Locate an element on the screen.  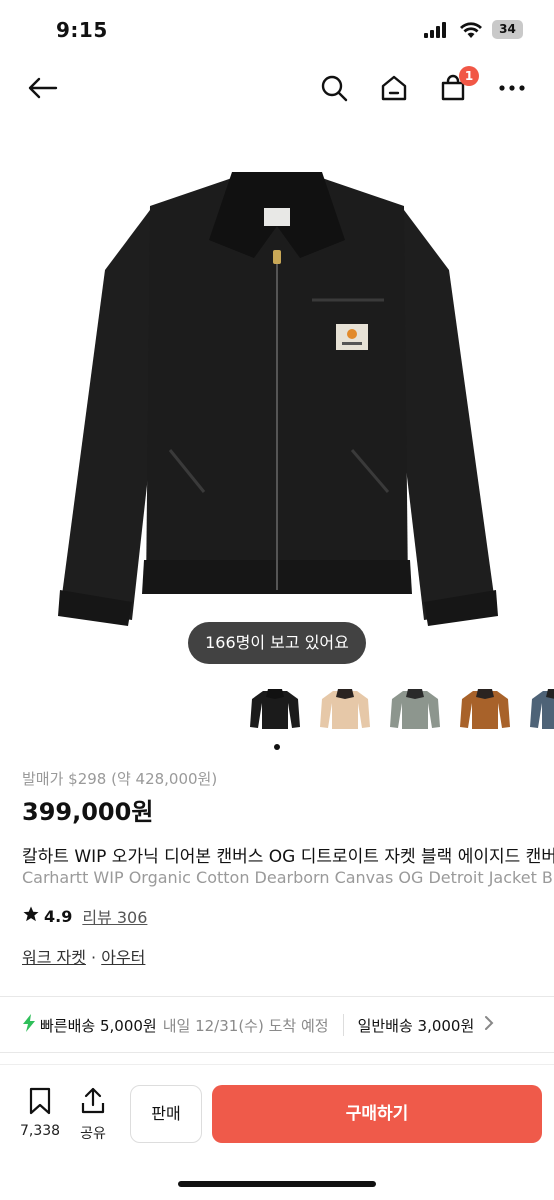
share-icon is located at coordinates (93, 1103).